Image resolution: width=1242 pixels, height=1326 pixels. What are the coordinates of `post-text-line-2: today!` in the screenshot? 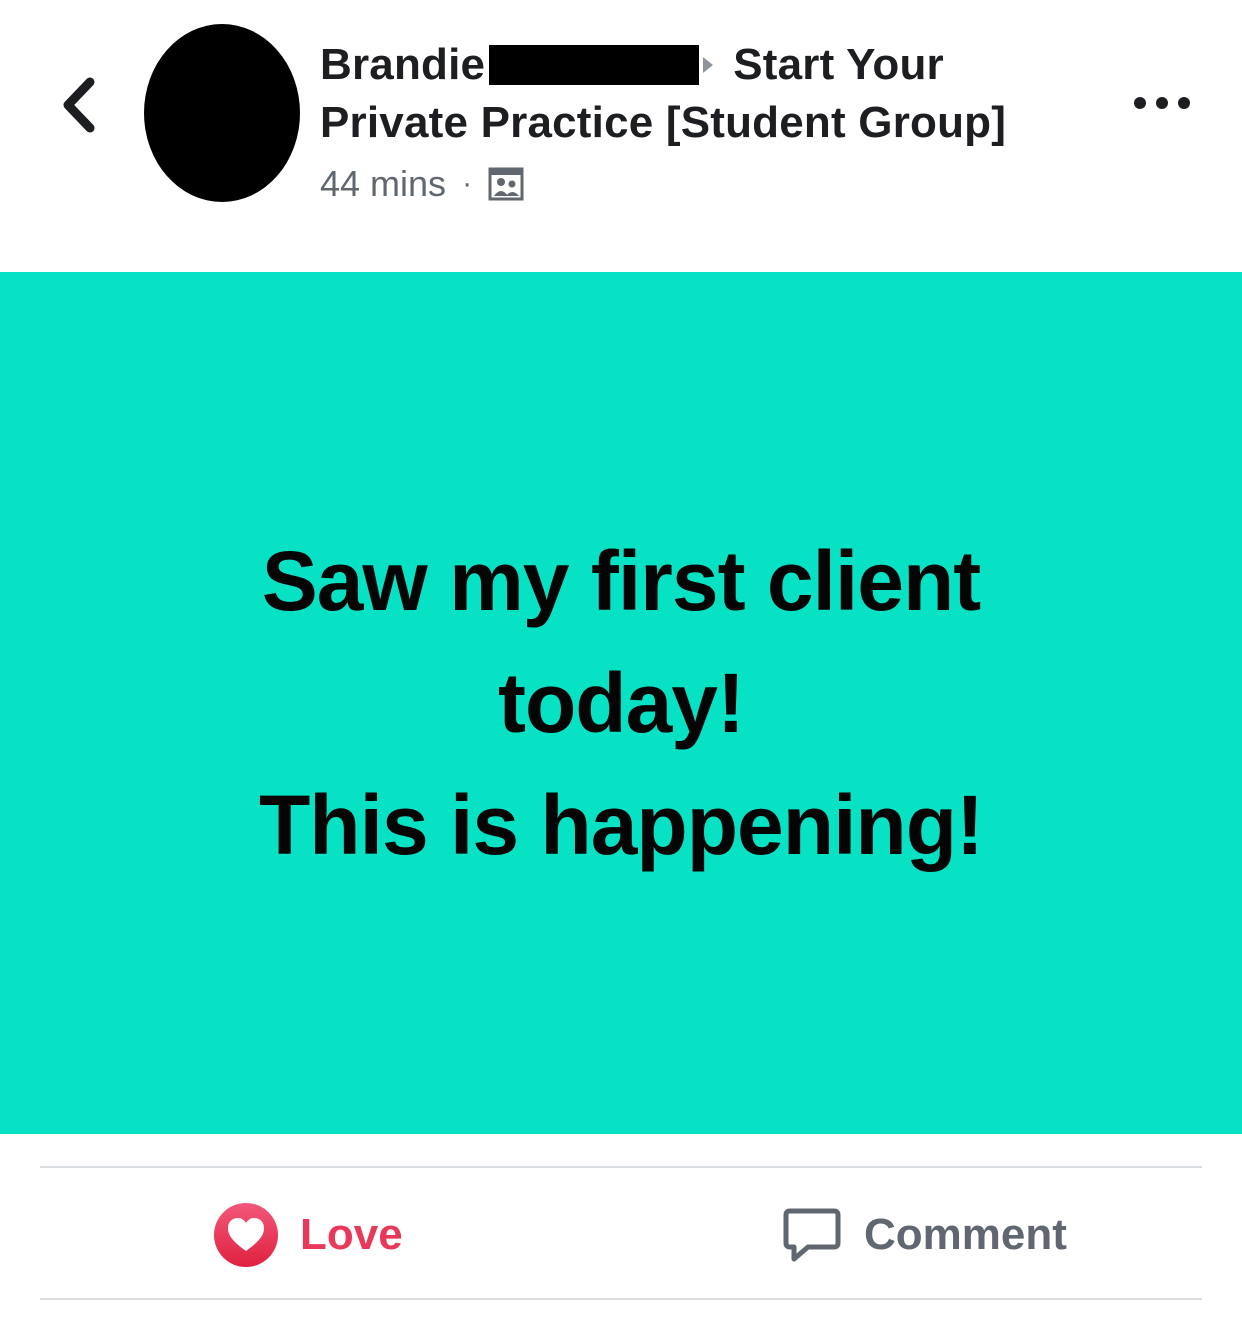 It's located at (621, 703).